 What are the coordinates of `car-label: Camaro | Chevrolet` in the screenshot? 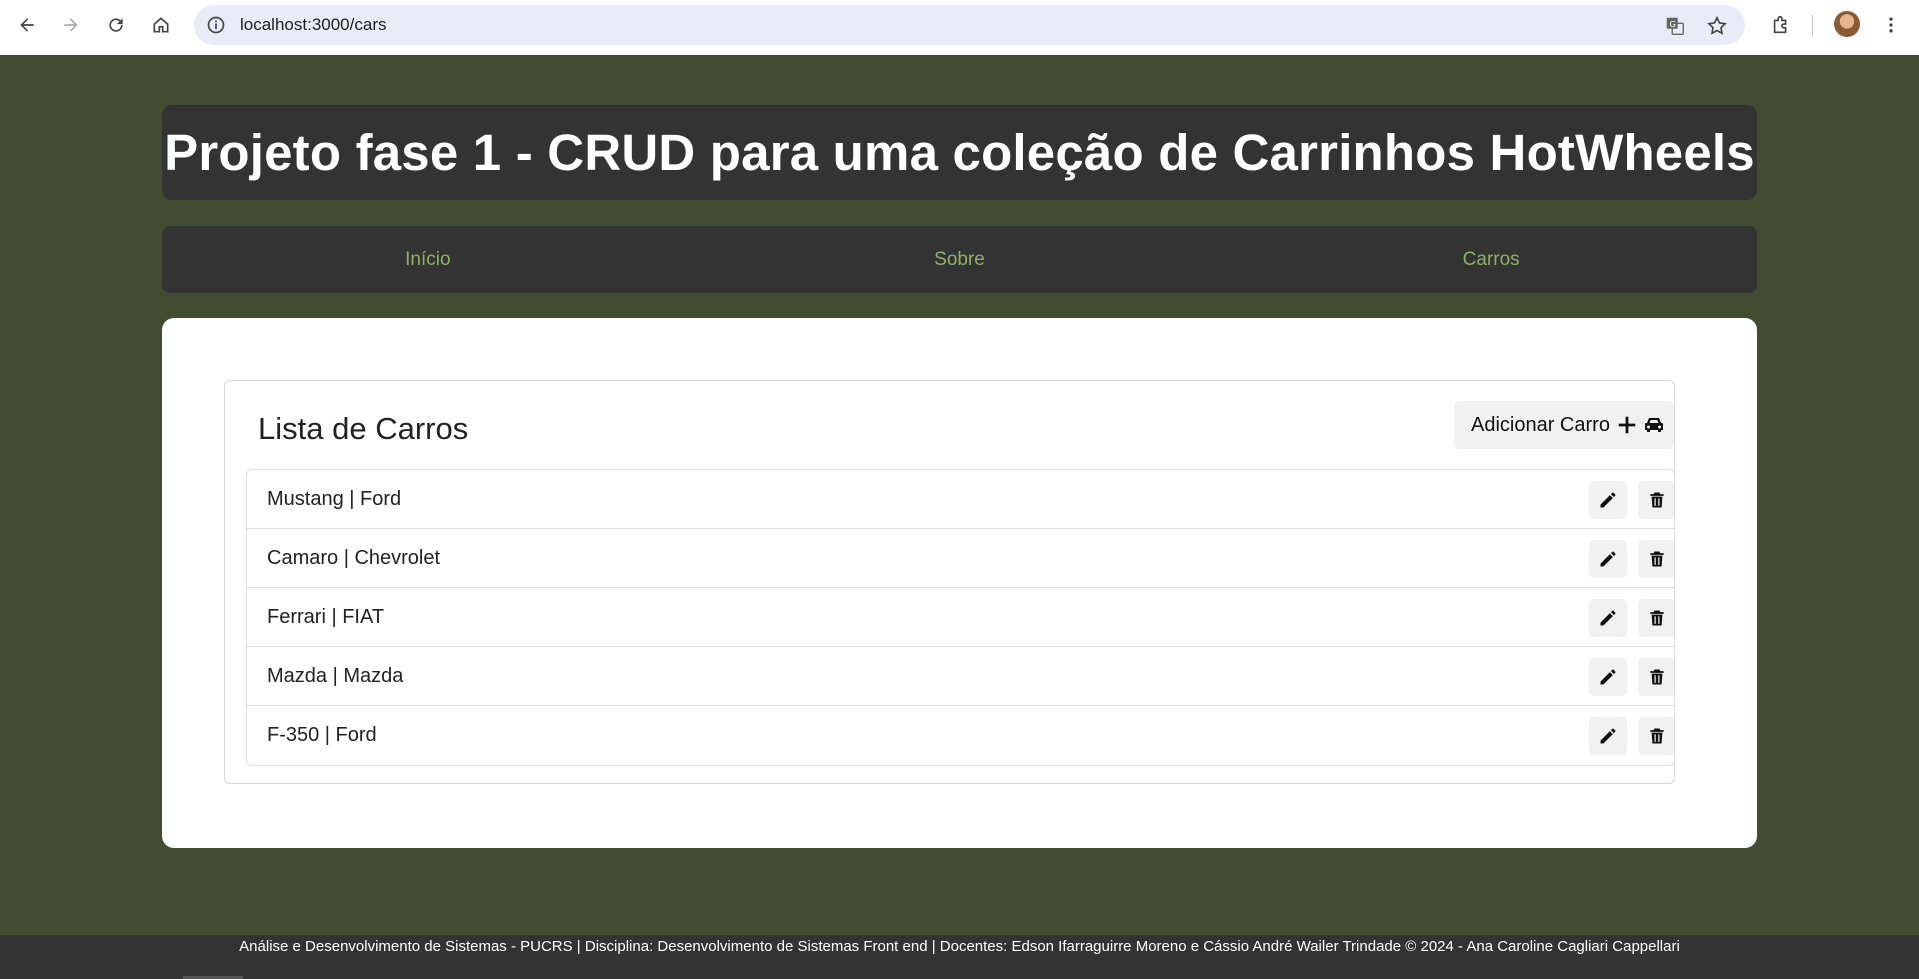 It's located at (354, 557).